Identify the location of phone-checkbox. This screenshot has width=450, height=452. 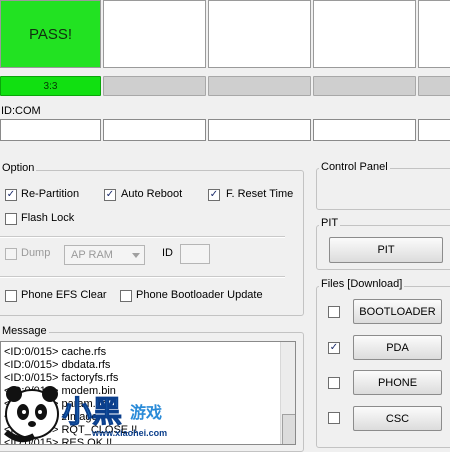
(334, 383).